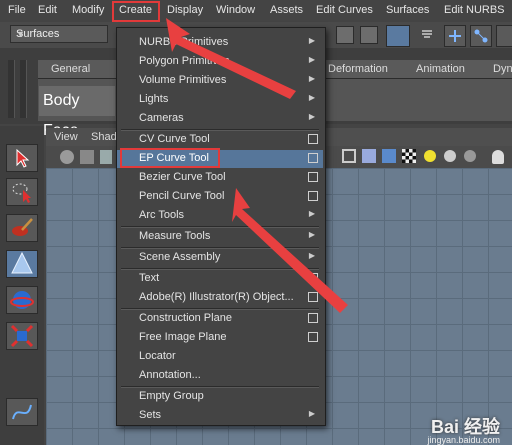  Describe the element at coordinates (463, 440) in the screenshot. I see `watermark-url: jingyan.baidu.com` at that location.